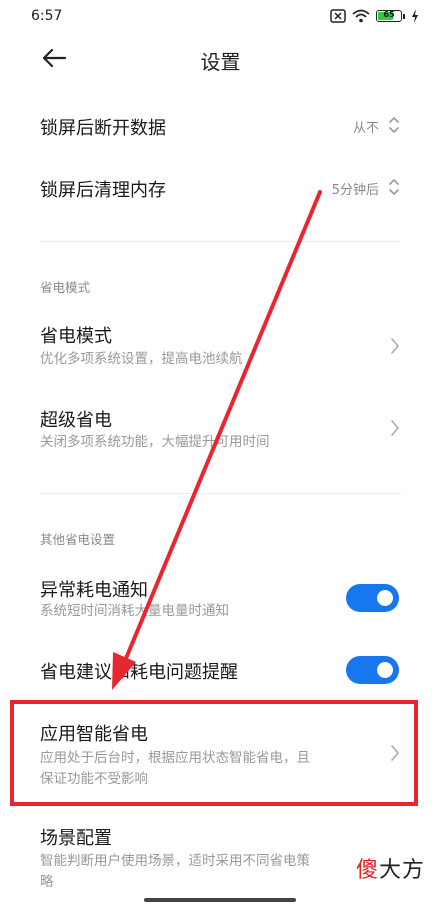  I want to click on power-saving-subtitle: 优化多项系统设置，提高电池续航, so click(141, 359).